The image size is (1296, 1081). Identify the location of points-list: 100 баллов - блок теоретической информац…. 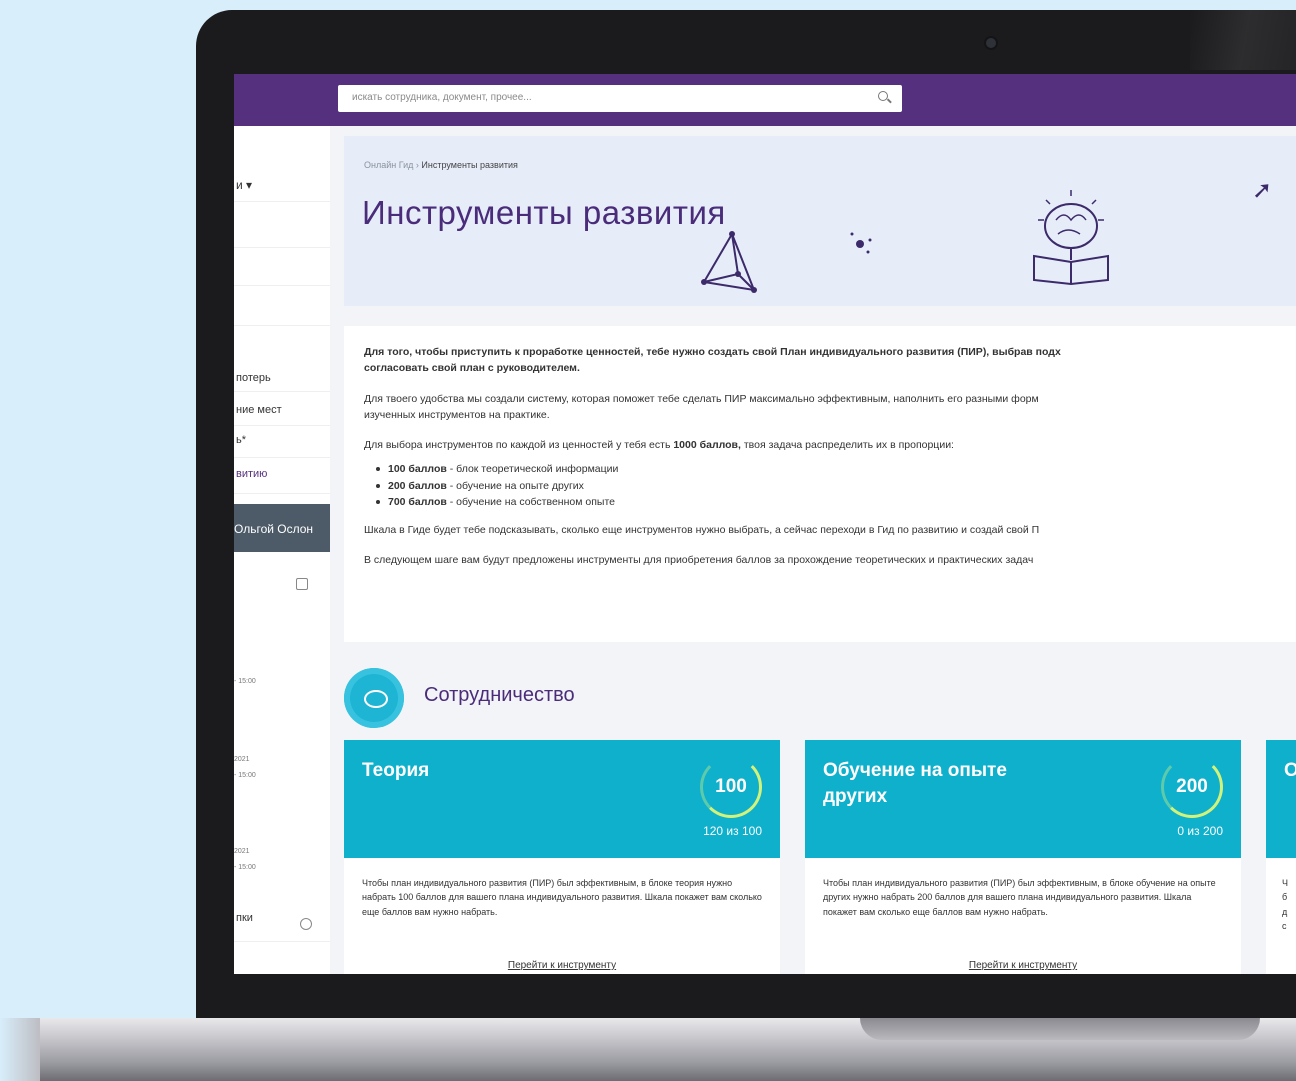
(825, 485).